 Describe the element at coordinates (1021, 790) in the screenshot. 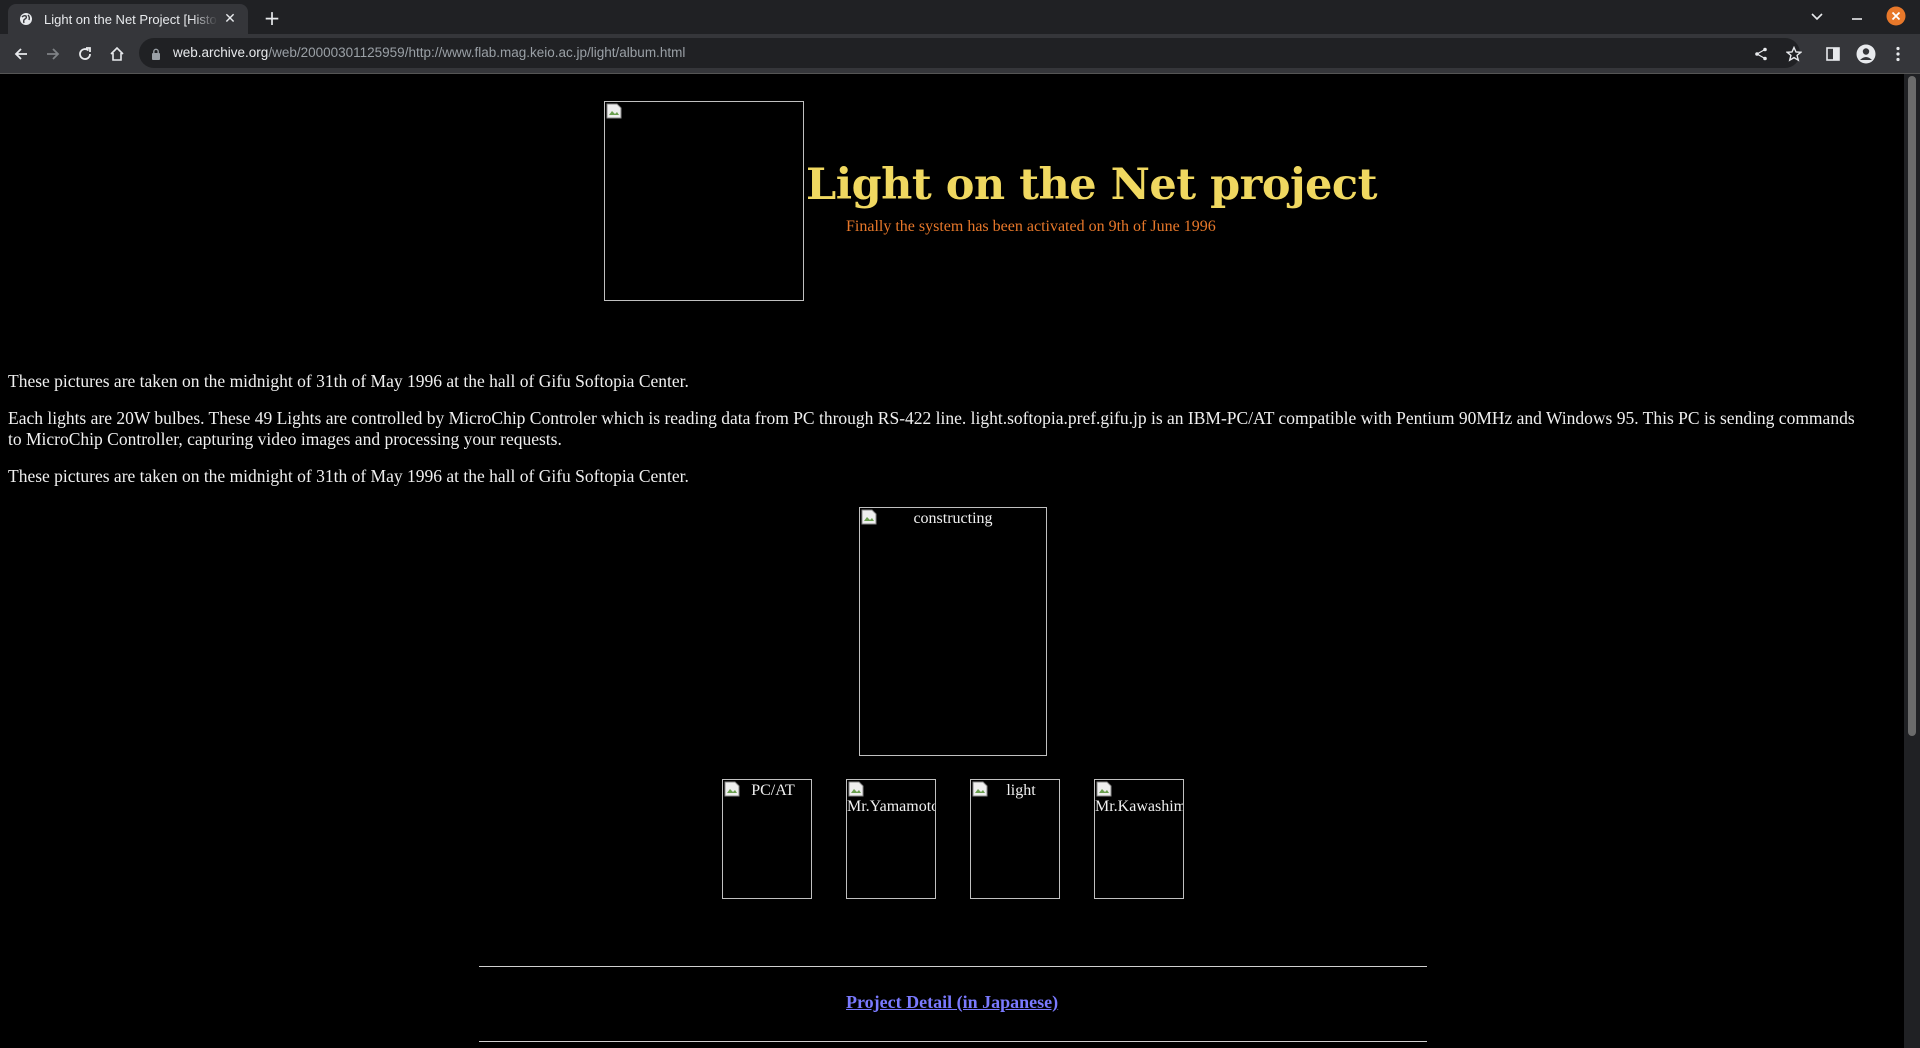

I see `thumb-light-alt: light` at that location.